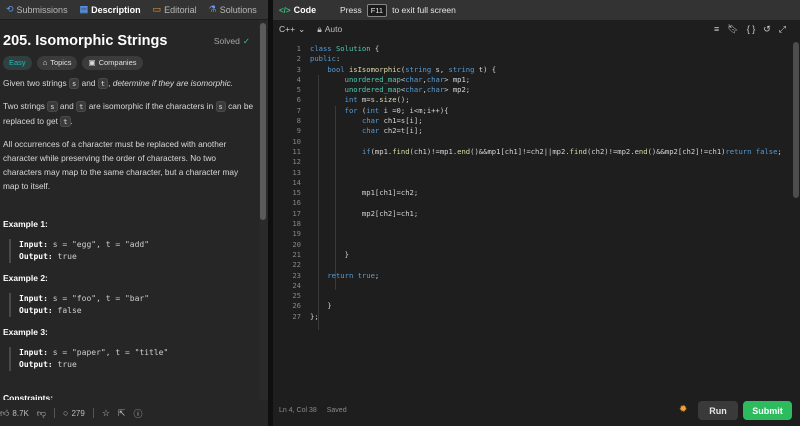 The height and width of the screenshot is (426, 800). Describe the element at coordinates (25, 332) in the screenshot. I see `example-title: Example 3:` at that location.